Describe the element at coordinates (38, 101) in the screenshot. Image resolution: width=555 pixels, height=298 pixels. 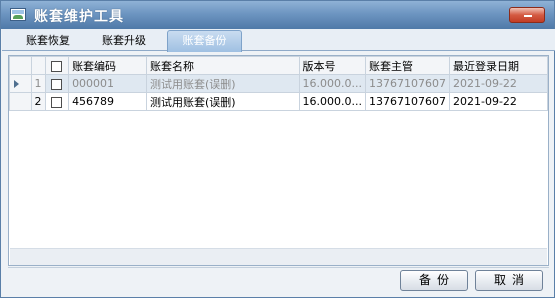
I see `row-number: 2` at that location.